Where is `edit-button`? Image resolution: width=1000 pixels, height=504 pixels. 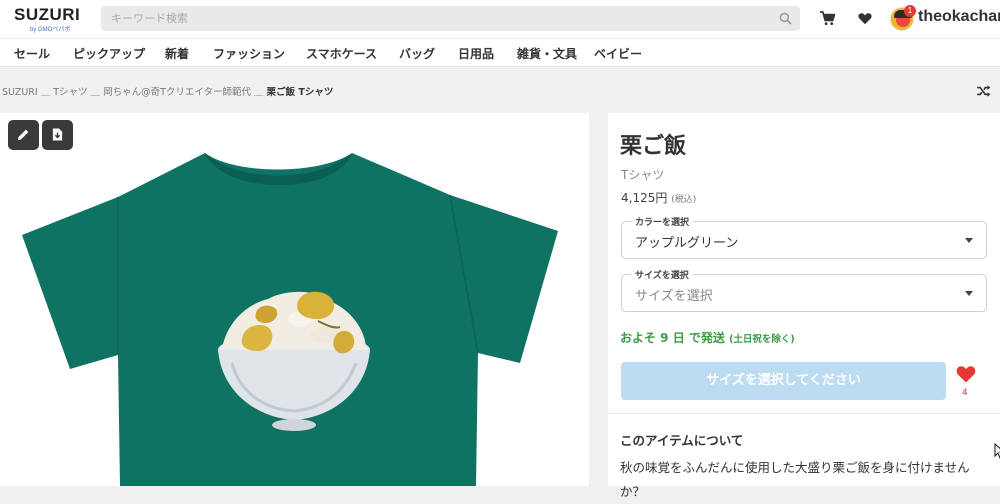 edit-button is located at coordinates (23, 135).